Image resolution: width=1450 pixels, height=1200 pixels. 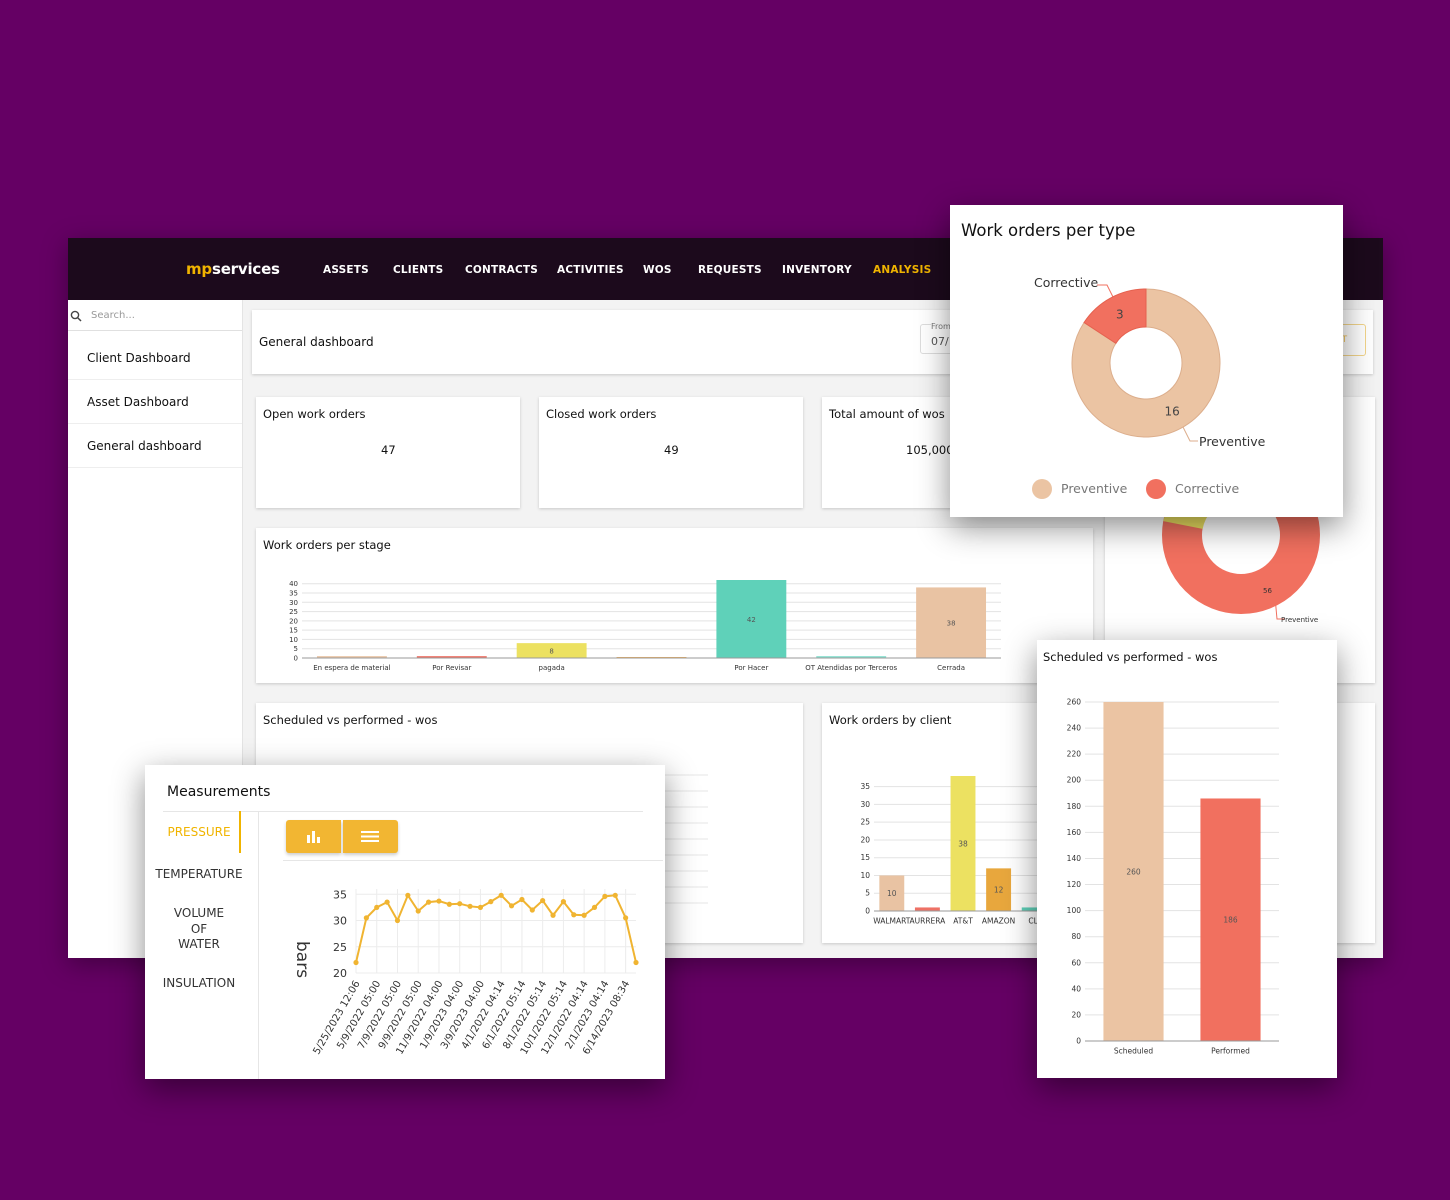 What do you see at coordinates (1094, 488) in the screenshot?
I see `legend-label-preventive: Preventive` at bounding box center [1094, 488].